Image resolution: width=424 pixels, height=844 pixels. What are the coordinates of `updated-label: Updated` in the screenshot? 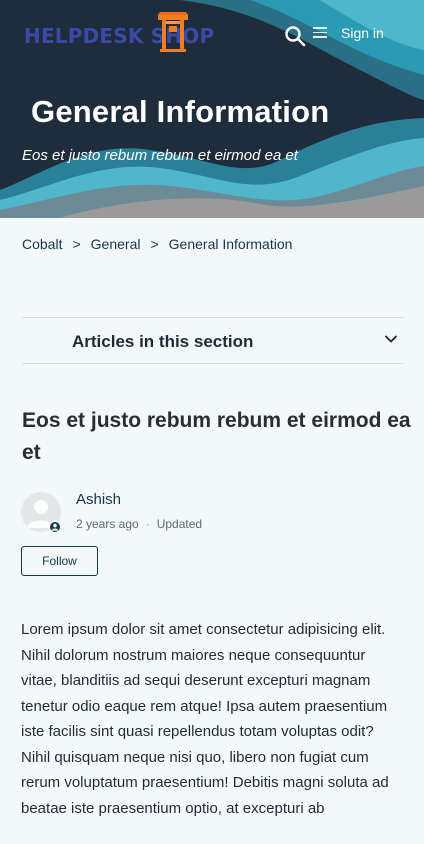 It's located at (179, 524).